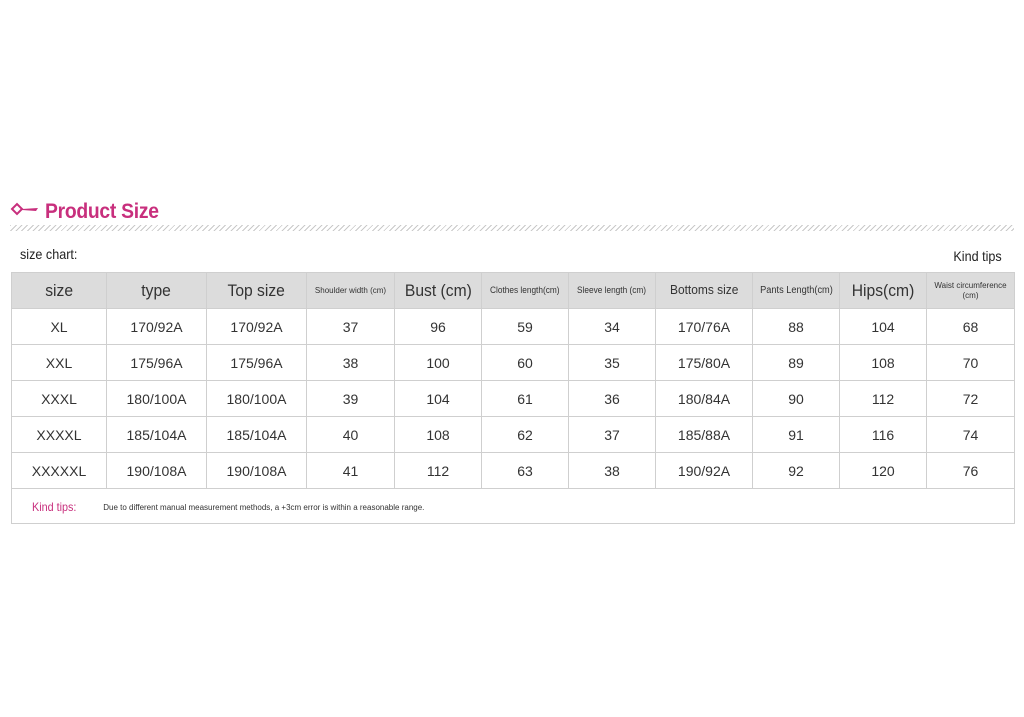 The width and height of the screenshot is (1024, 717). I want to click on table-cell: 170/76A, so click(704, 326).